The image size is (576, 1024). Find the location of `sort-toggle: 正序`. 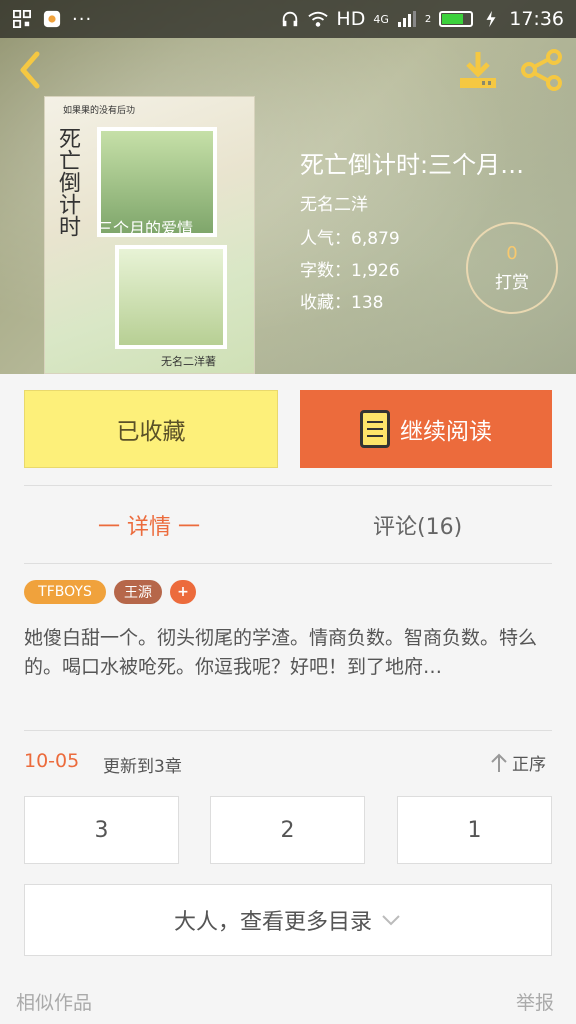

sort-toggle: 正序 is located at coordinates (518, 762).